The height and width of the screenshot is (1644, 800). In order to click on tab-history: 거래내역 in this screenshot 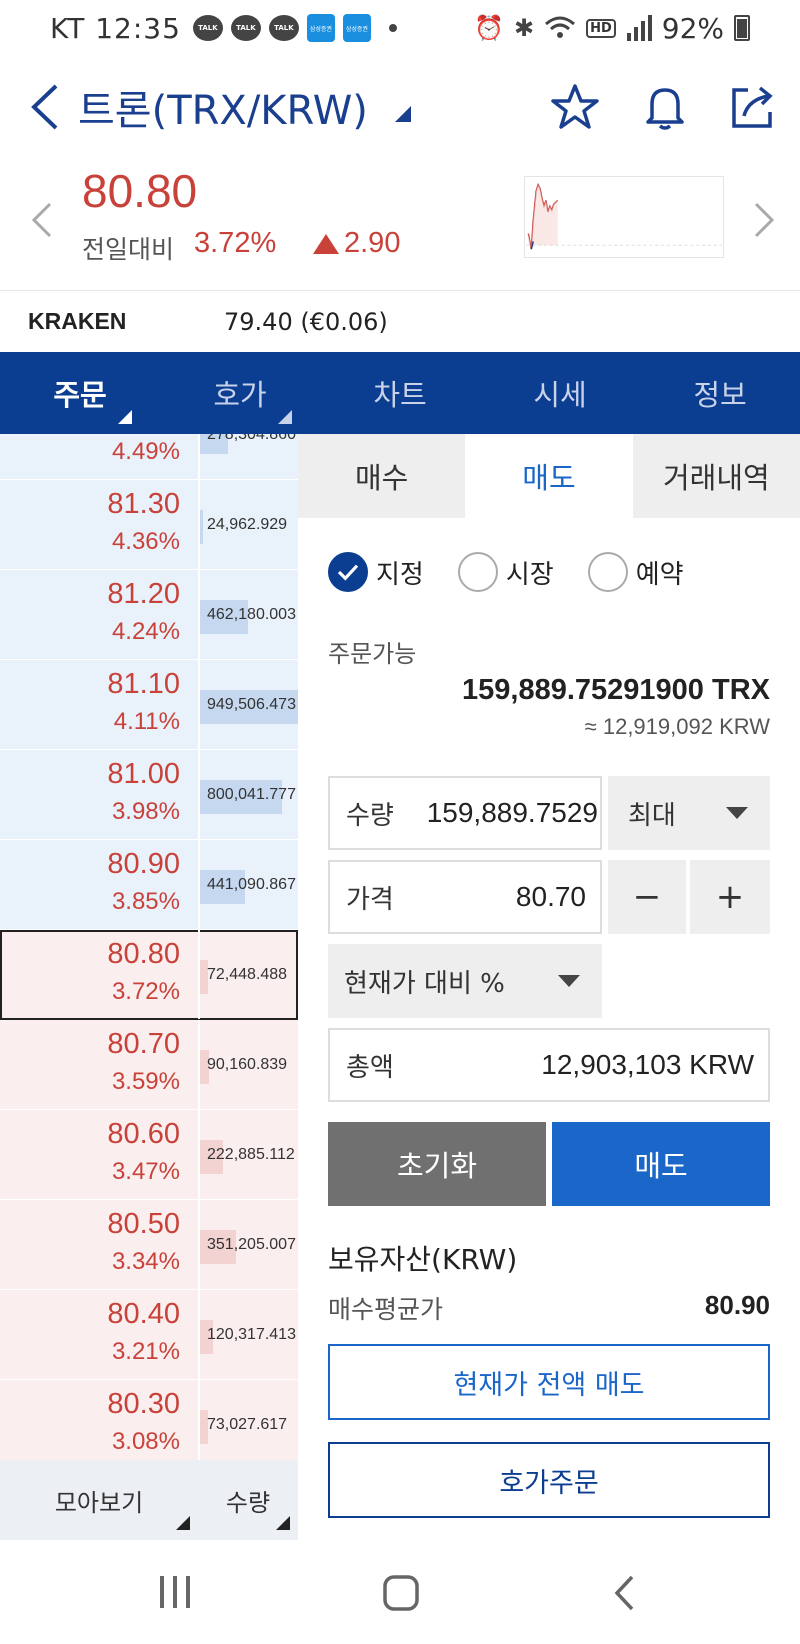, I will do `click(716, 476)`.